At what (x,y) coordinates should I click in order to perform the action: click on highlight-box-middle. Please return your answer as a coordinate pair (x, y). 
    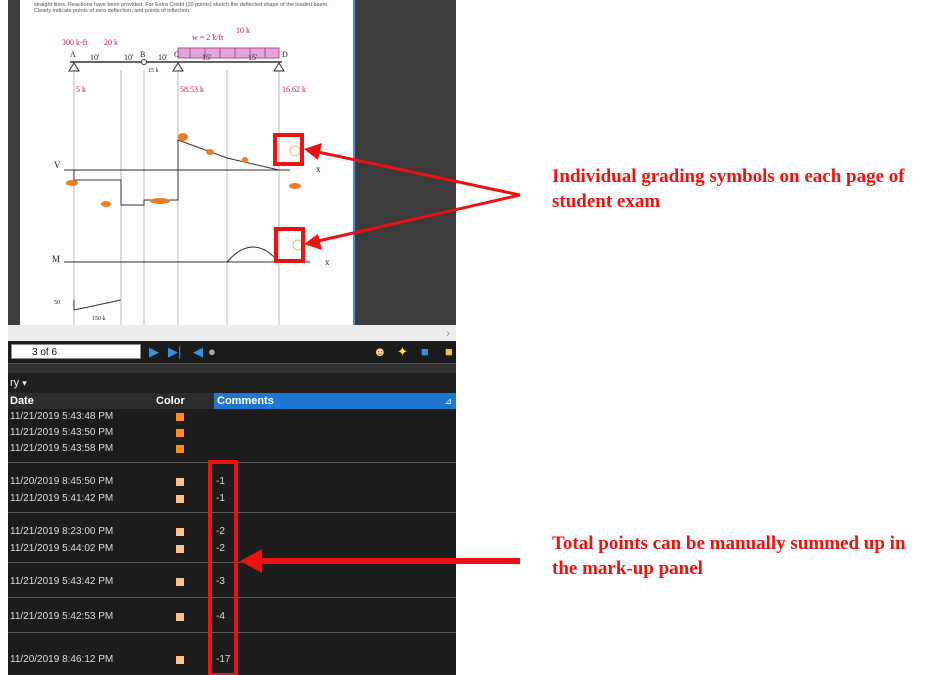
    Looking at the image, I should click on (289, 245).